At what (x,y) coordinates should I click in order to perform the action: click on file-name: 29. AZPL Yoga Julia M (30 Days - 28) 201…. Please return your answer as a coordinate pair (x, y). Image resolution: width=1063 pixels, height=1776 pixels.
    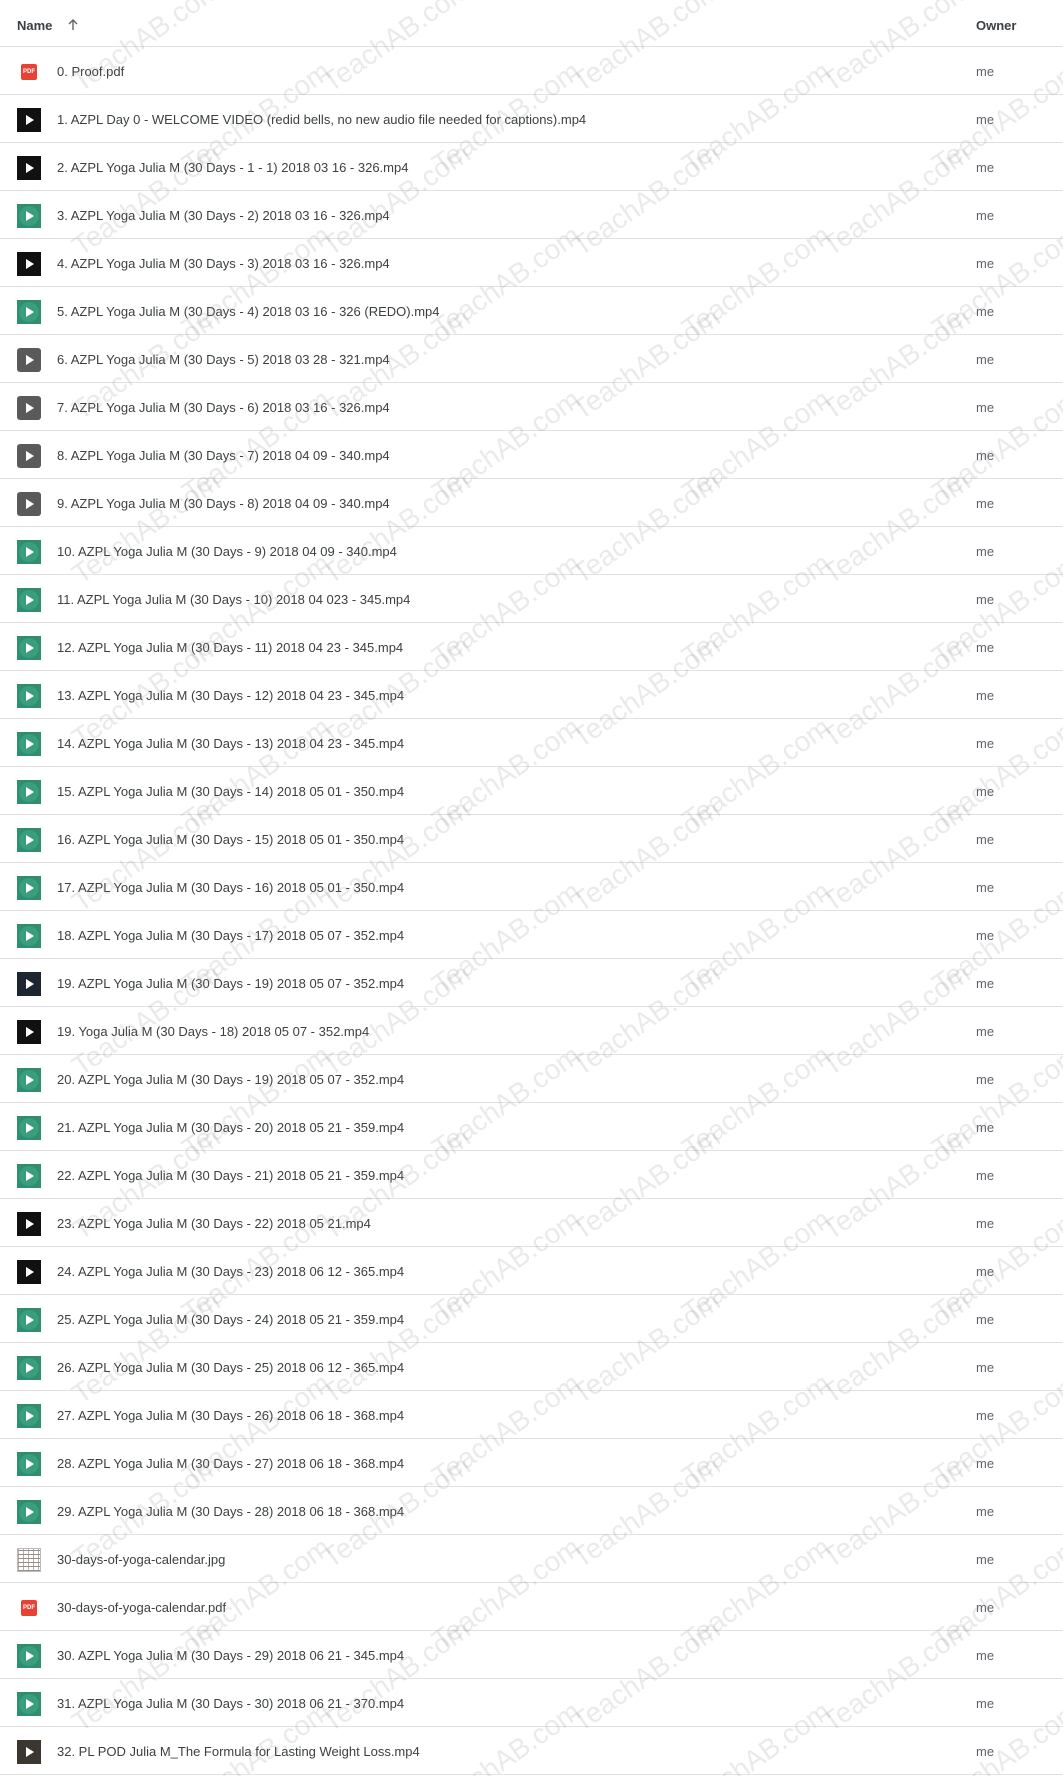
    Looking at the image, I should click on (230, 1511).